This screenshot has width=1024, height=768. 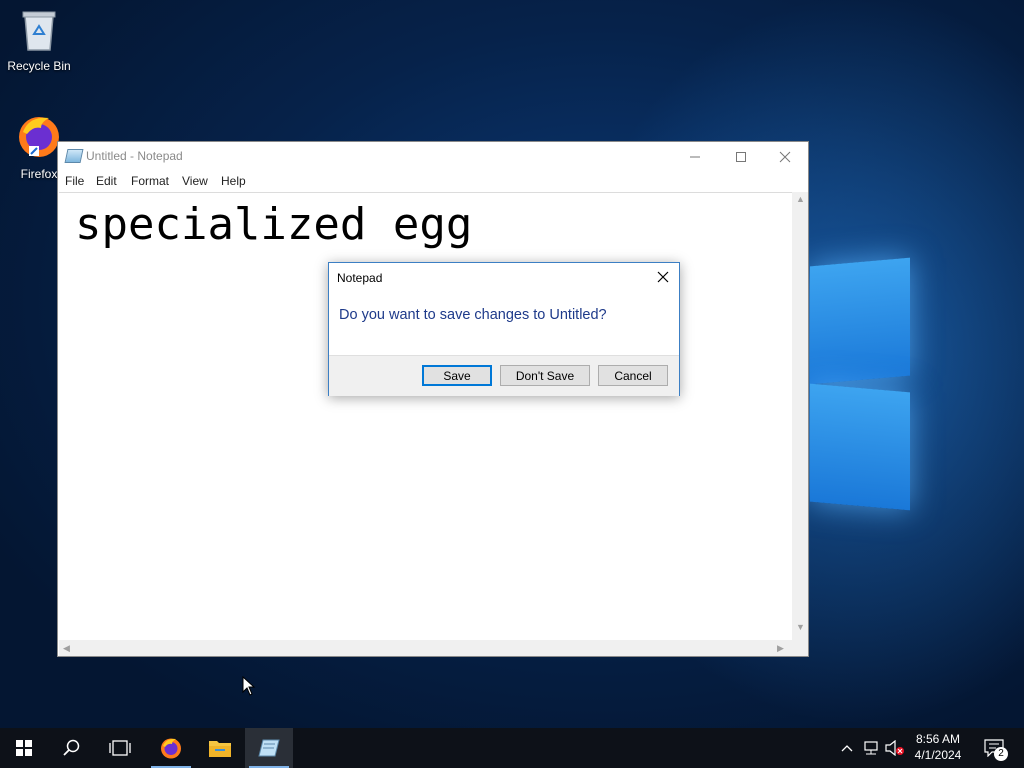 I want to click on start-button, so click(x=24, y=748).